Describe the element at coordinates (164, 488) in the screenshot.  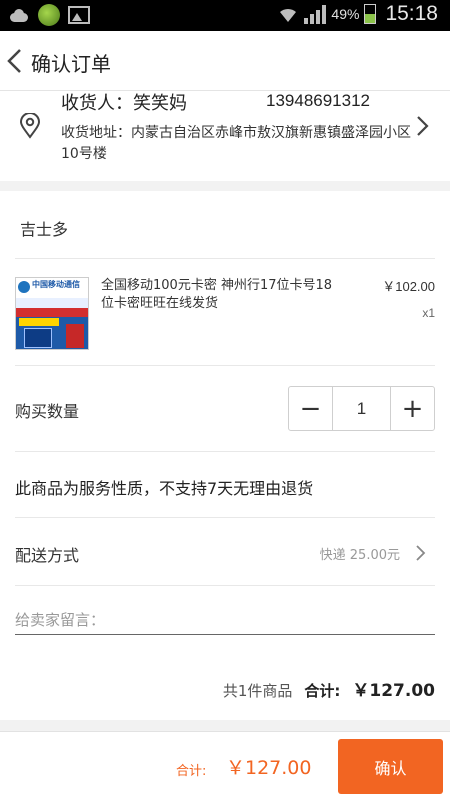
I see `return-policy-notice: 此商品为服务性质，不支持7天无理由退货` at that location.